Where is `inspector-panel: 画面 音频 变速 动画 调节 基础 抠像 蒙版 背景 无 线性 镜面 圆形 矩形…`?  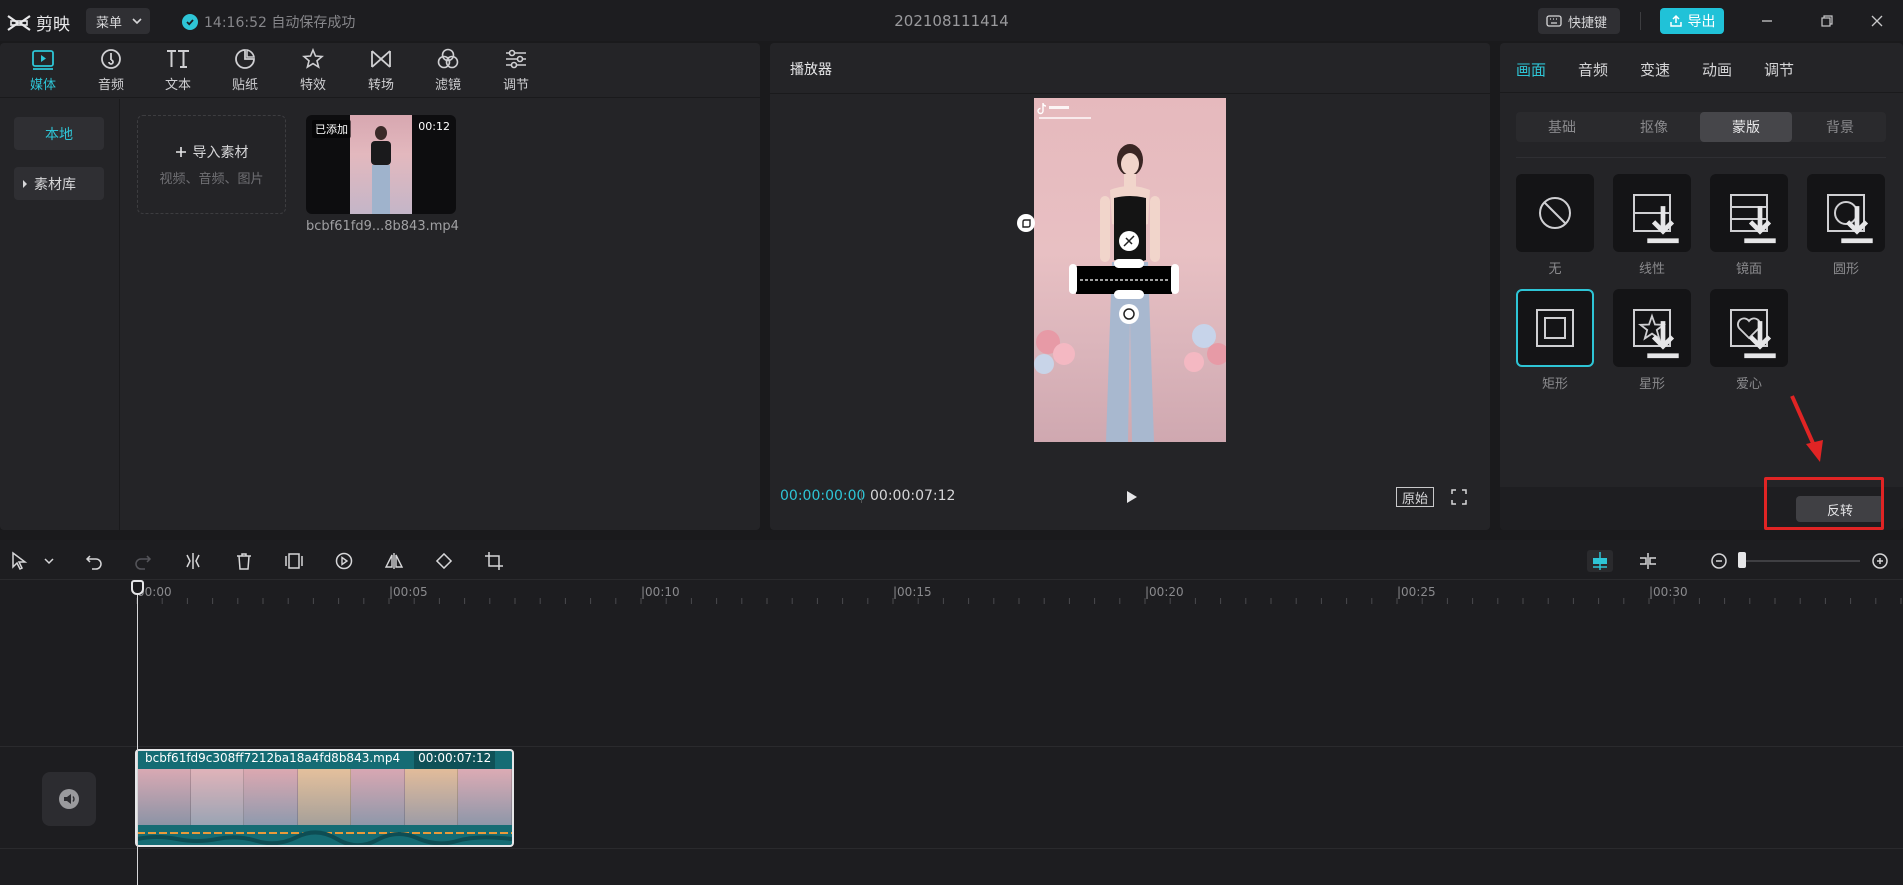
inspector-panel: 画面 音频 变速 动画 调节 基础 抠像 蒙版 背景 无 线性 镜面 圆形 矩形… is located at coordinates (1701, 286).